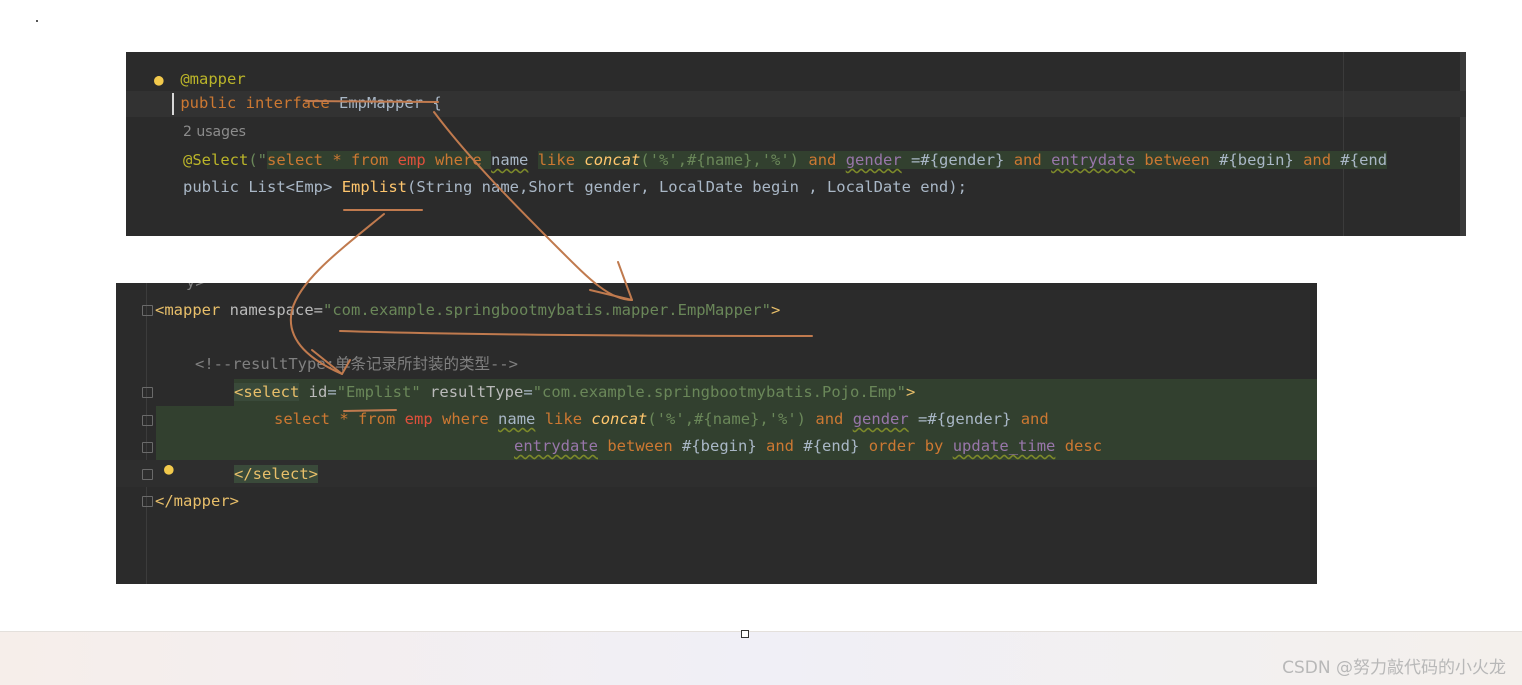 This screenshot has height=685, width=1522. What do you see at coordinates (745, 634) in the screenshot?
I see `resize-handle` at bounding box center [745, 634].